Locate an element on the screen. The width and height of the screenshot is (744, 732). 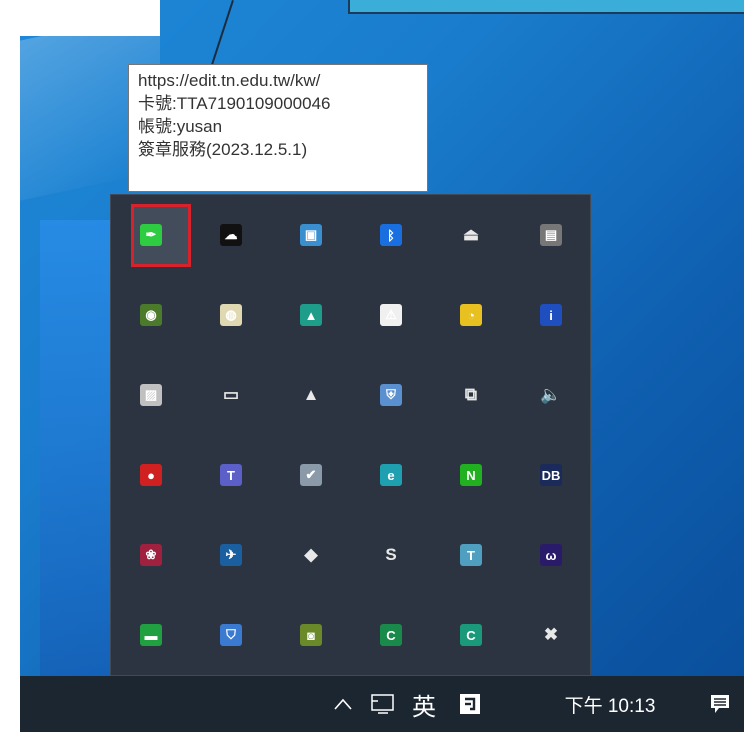
ime-language-button: 英 is located at coordinates (424, 704).